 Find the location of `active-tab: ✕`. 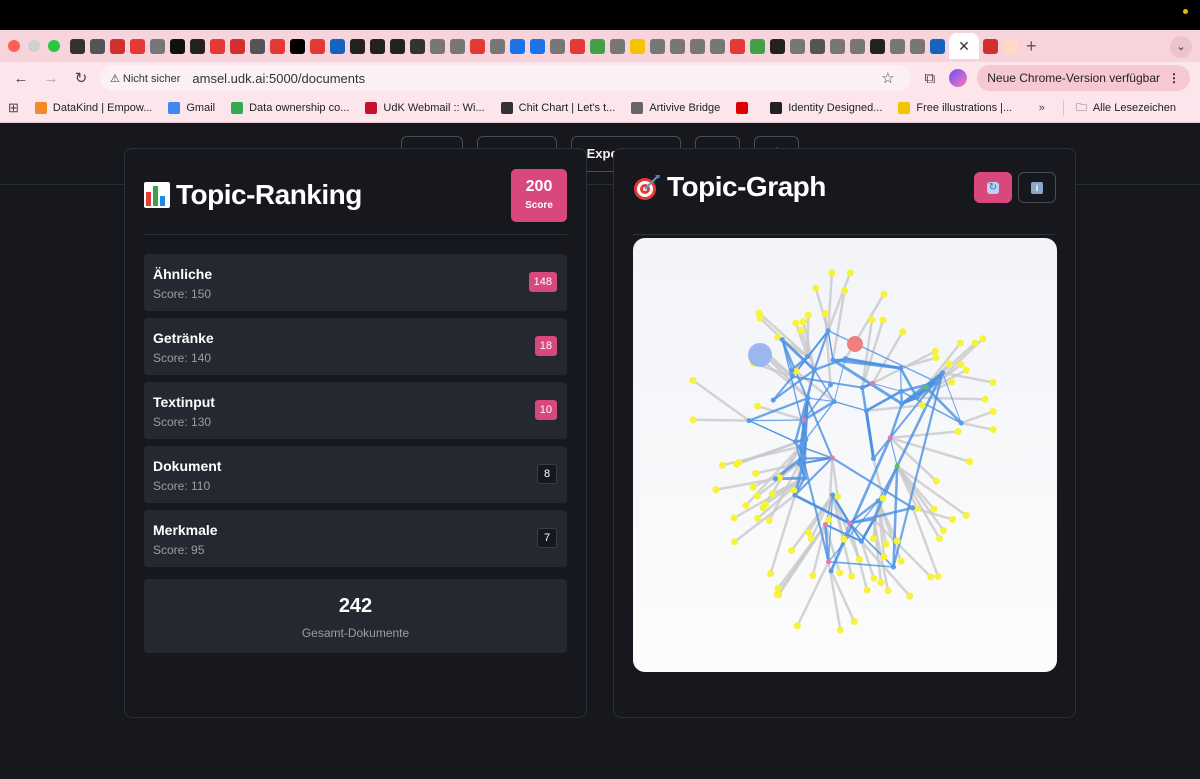

active-tab: ✕ is located at coordinates (964, 46).